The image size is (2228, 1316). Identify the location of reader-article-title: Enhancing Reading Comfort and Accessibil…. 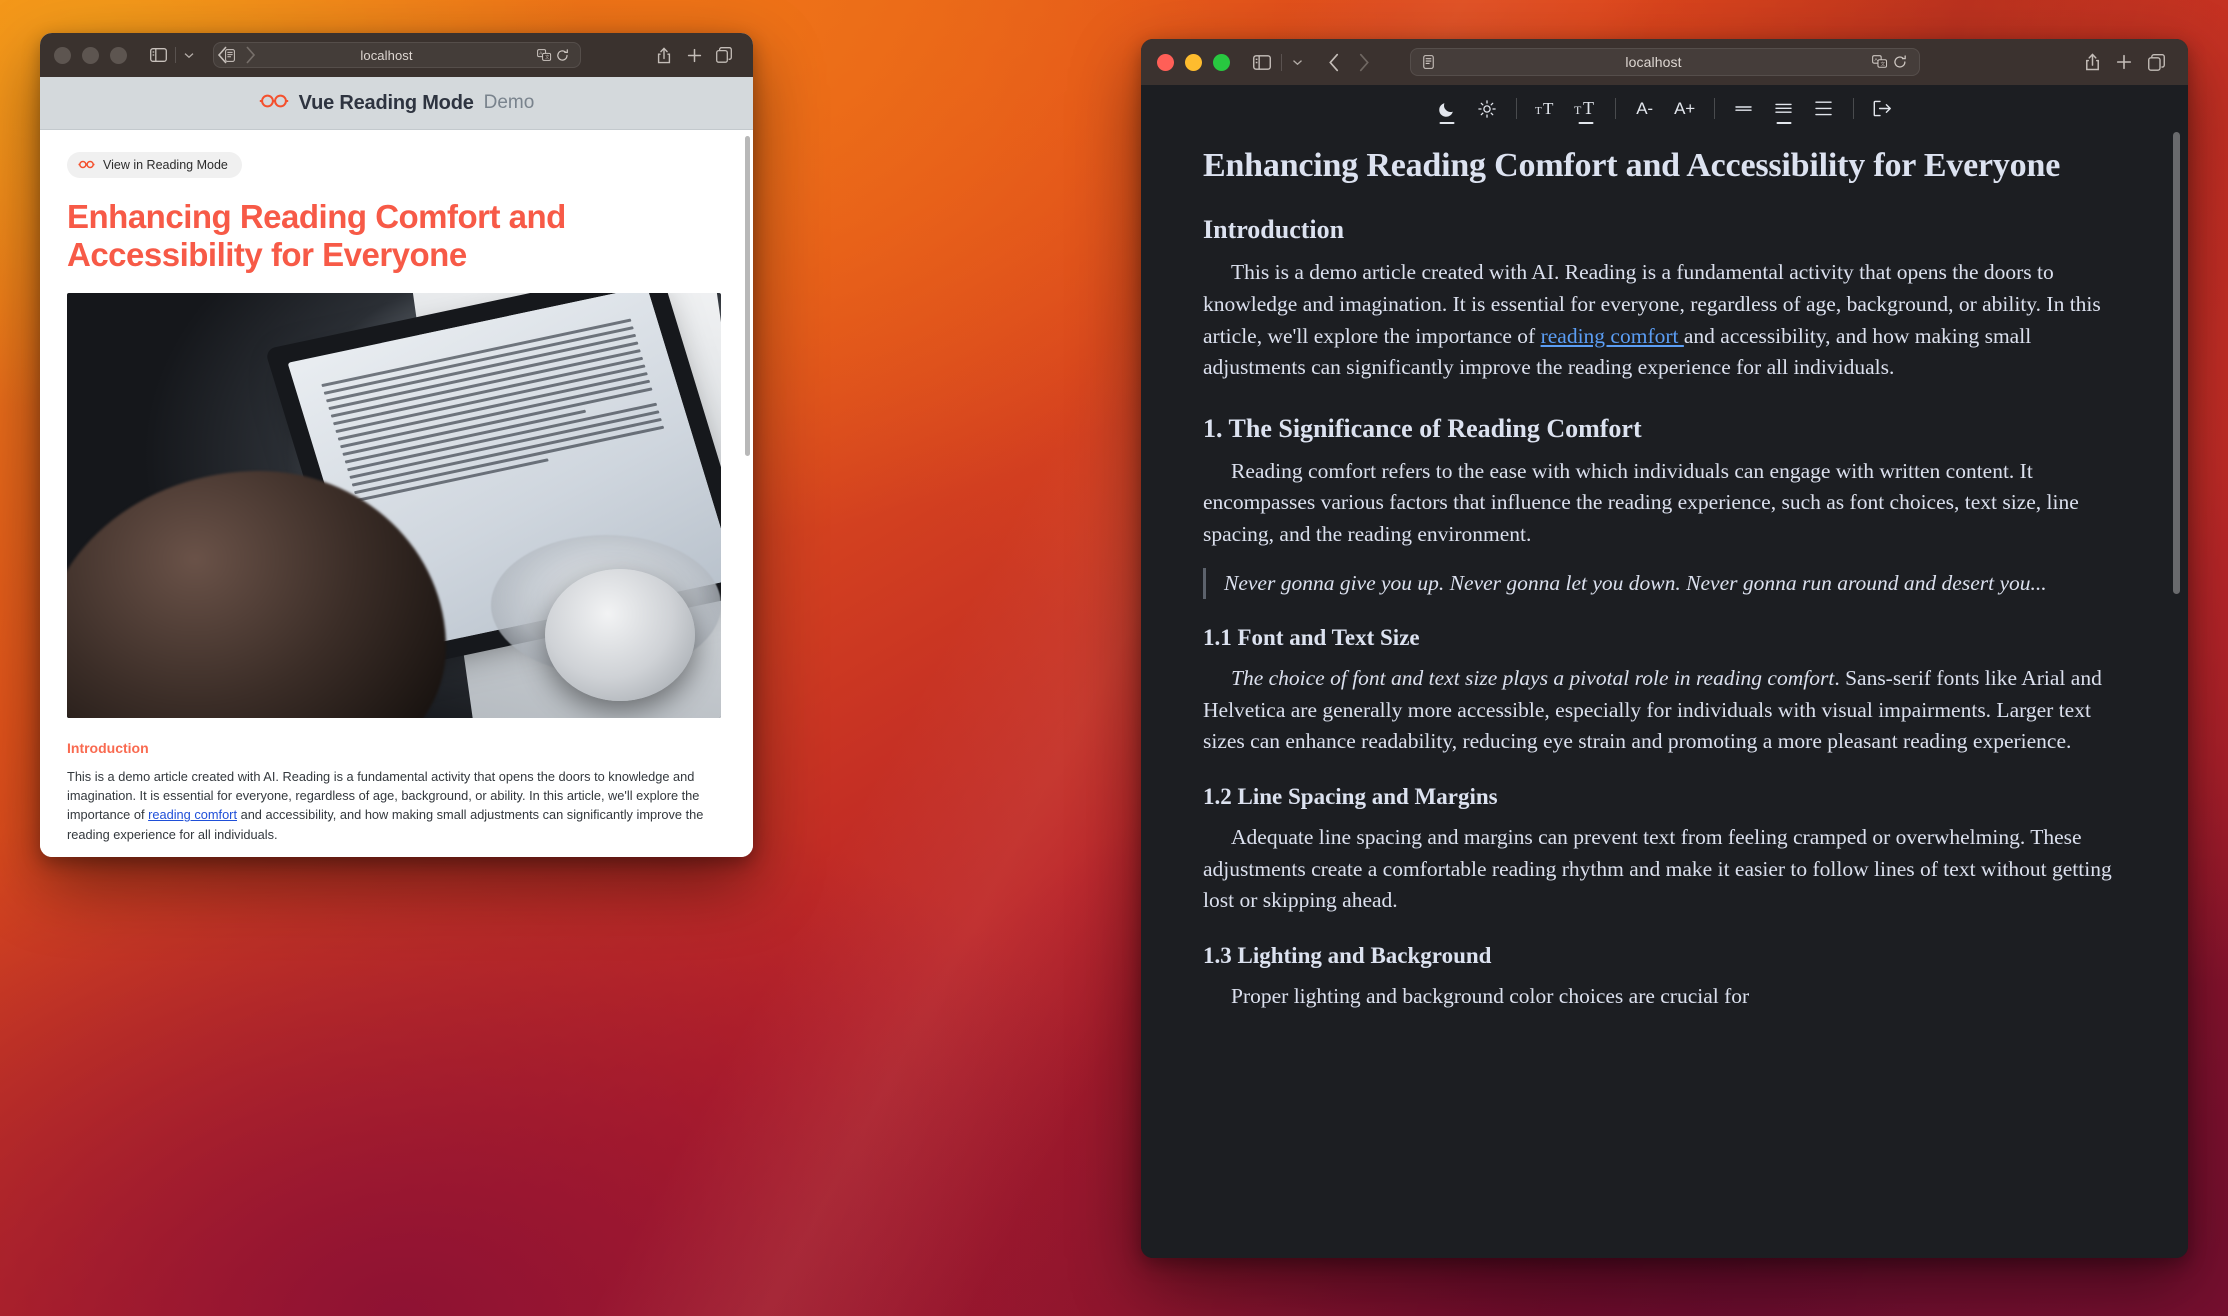
(1632, 165).